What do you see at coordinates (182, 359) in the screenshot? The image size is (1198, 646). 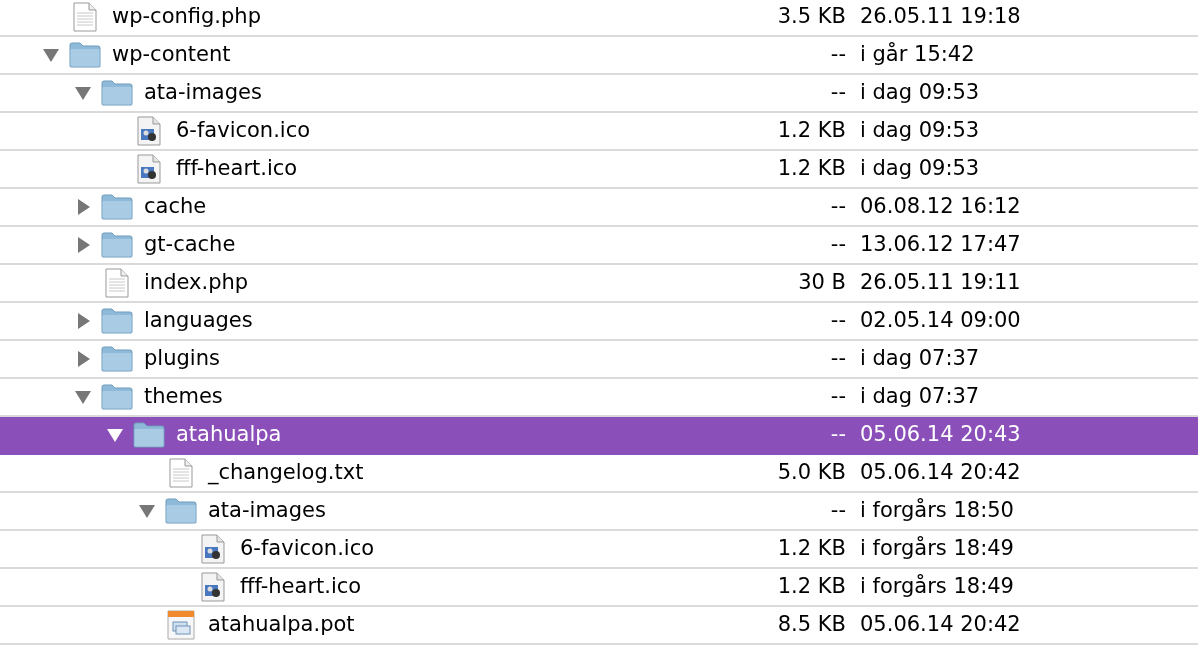 I see `file-name: plugins` at bounding box center [182, 359].